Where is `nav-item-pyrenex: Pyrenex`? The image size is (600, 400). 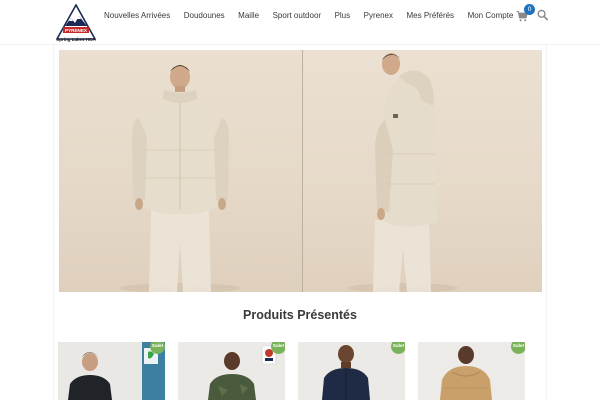
nav-item-pyrenex: Pyrenex is located at coordinates (378, 15).